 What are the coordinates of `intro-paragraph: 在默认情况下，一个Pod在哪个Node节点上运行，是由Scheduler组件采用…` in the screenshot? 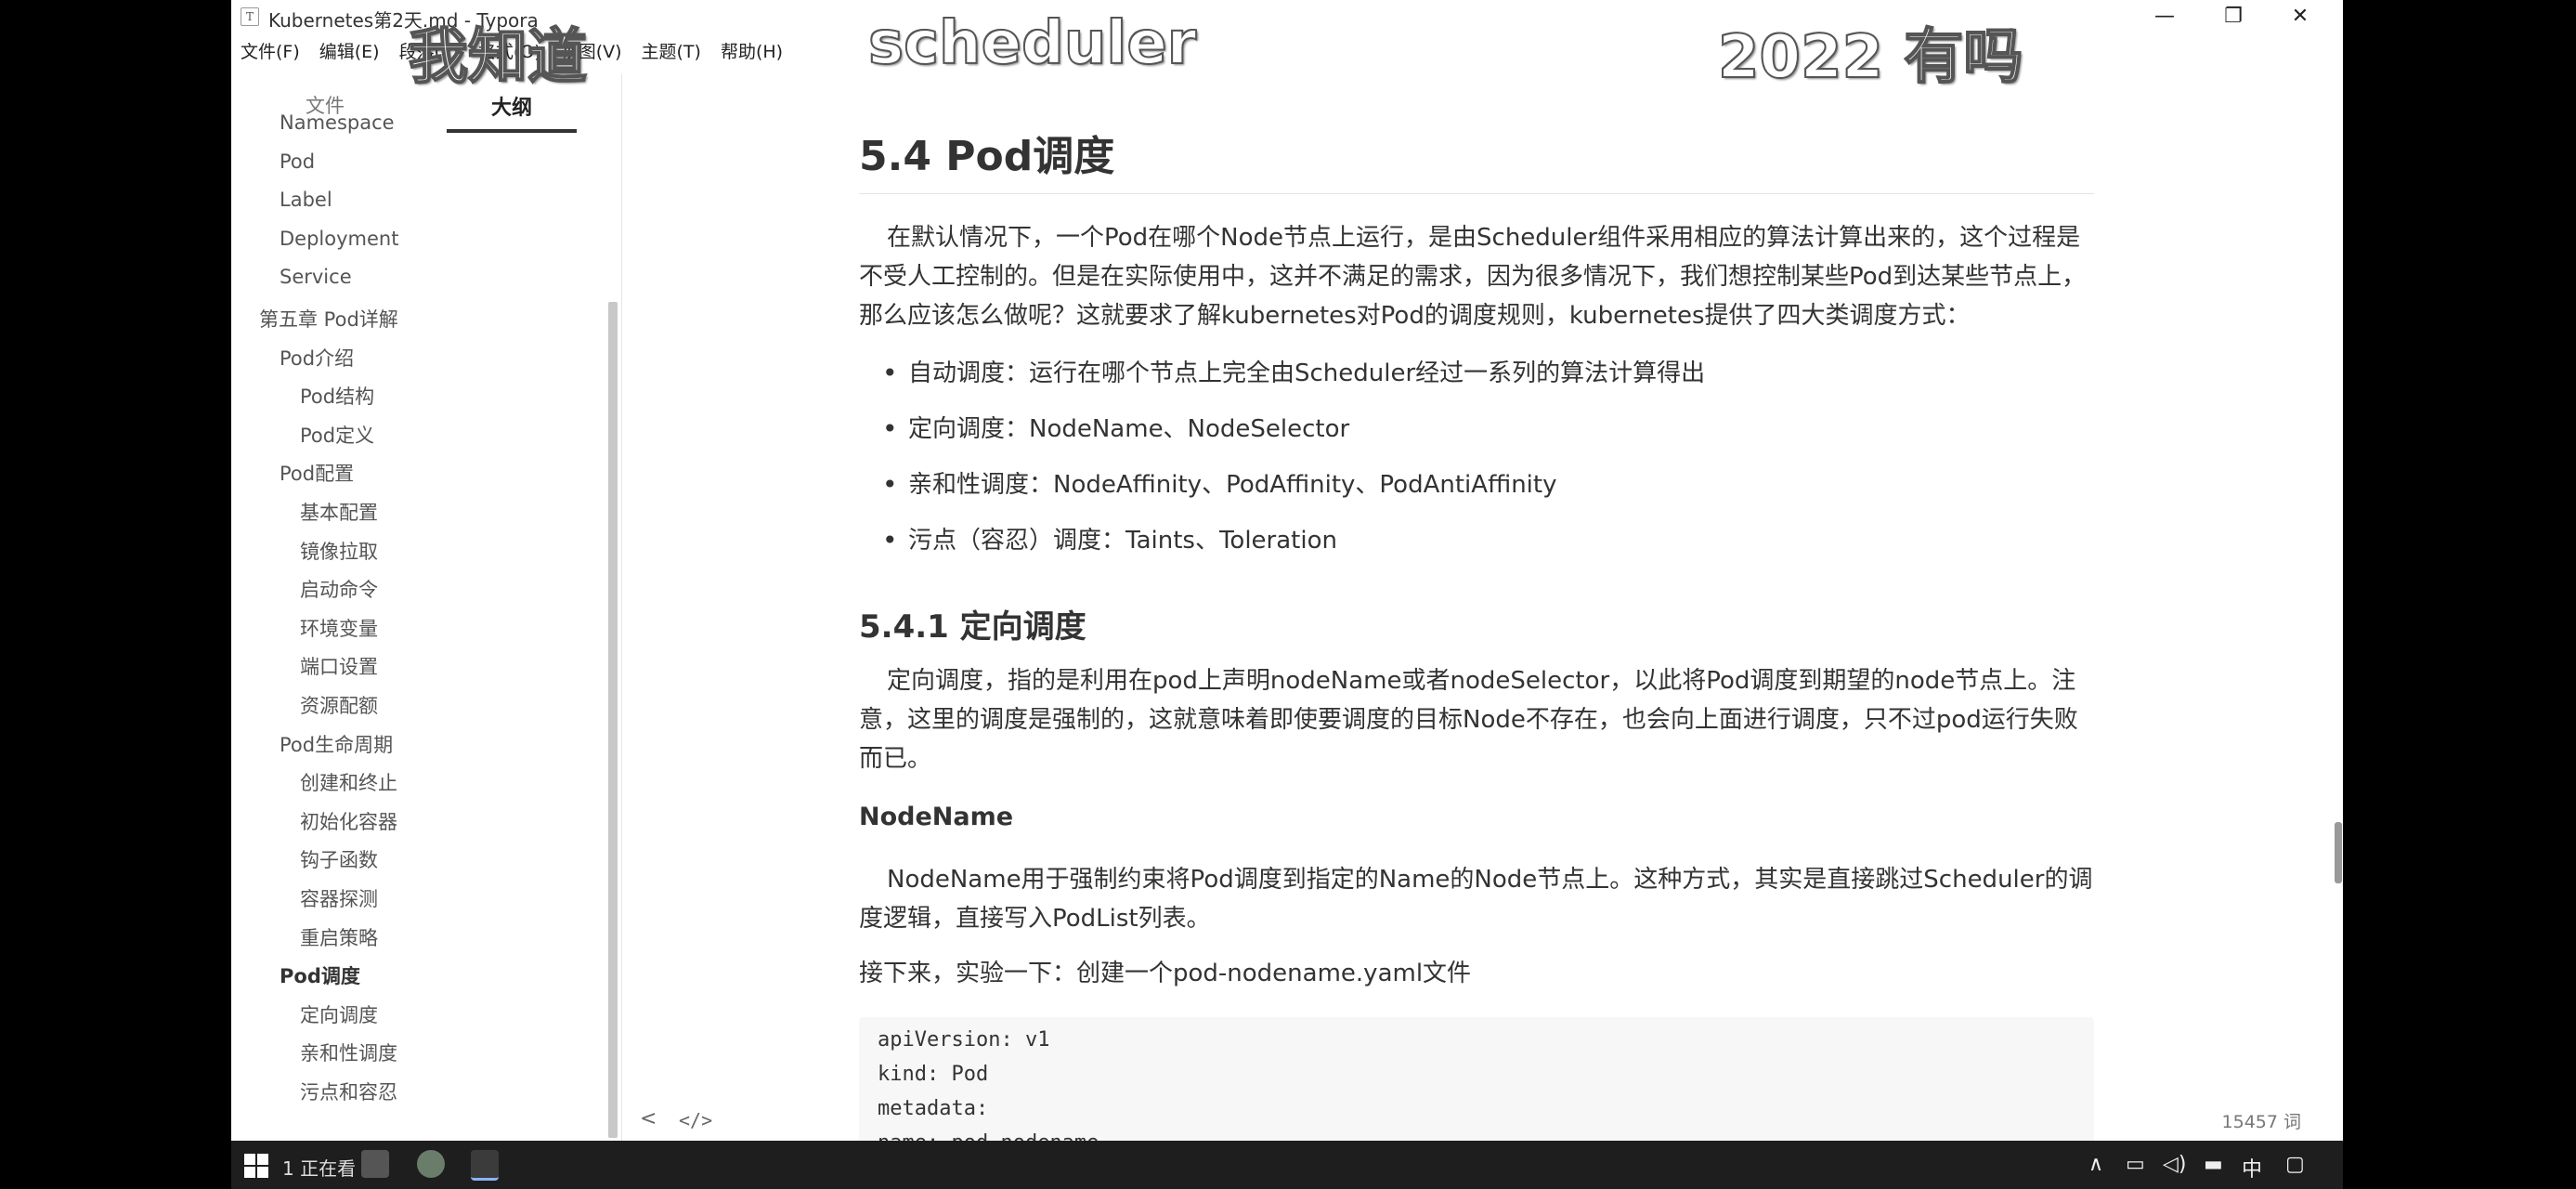 It's located at (1473, 277).